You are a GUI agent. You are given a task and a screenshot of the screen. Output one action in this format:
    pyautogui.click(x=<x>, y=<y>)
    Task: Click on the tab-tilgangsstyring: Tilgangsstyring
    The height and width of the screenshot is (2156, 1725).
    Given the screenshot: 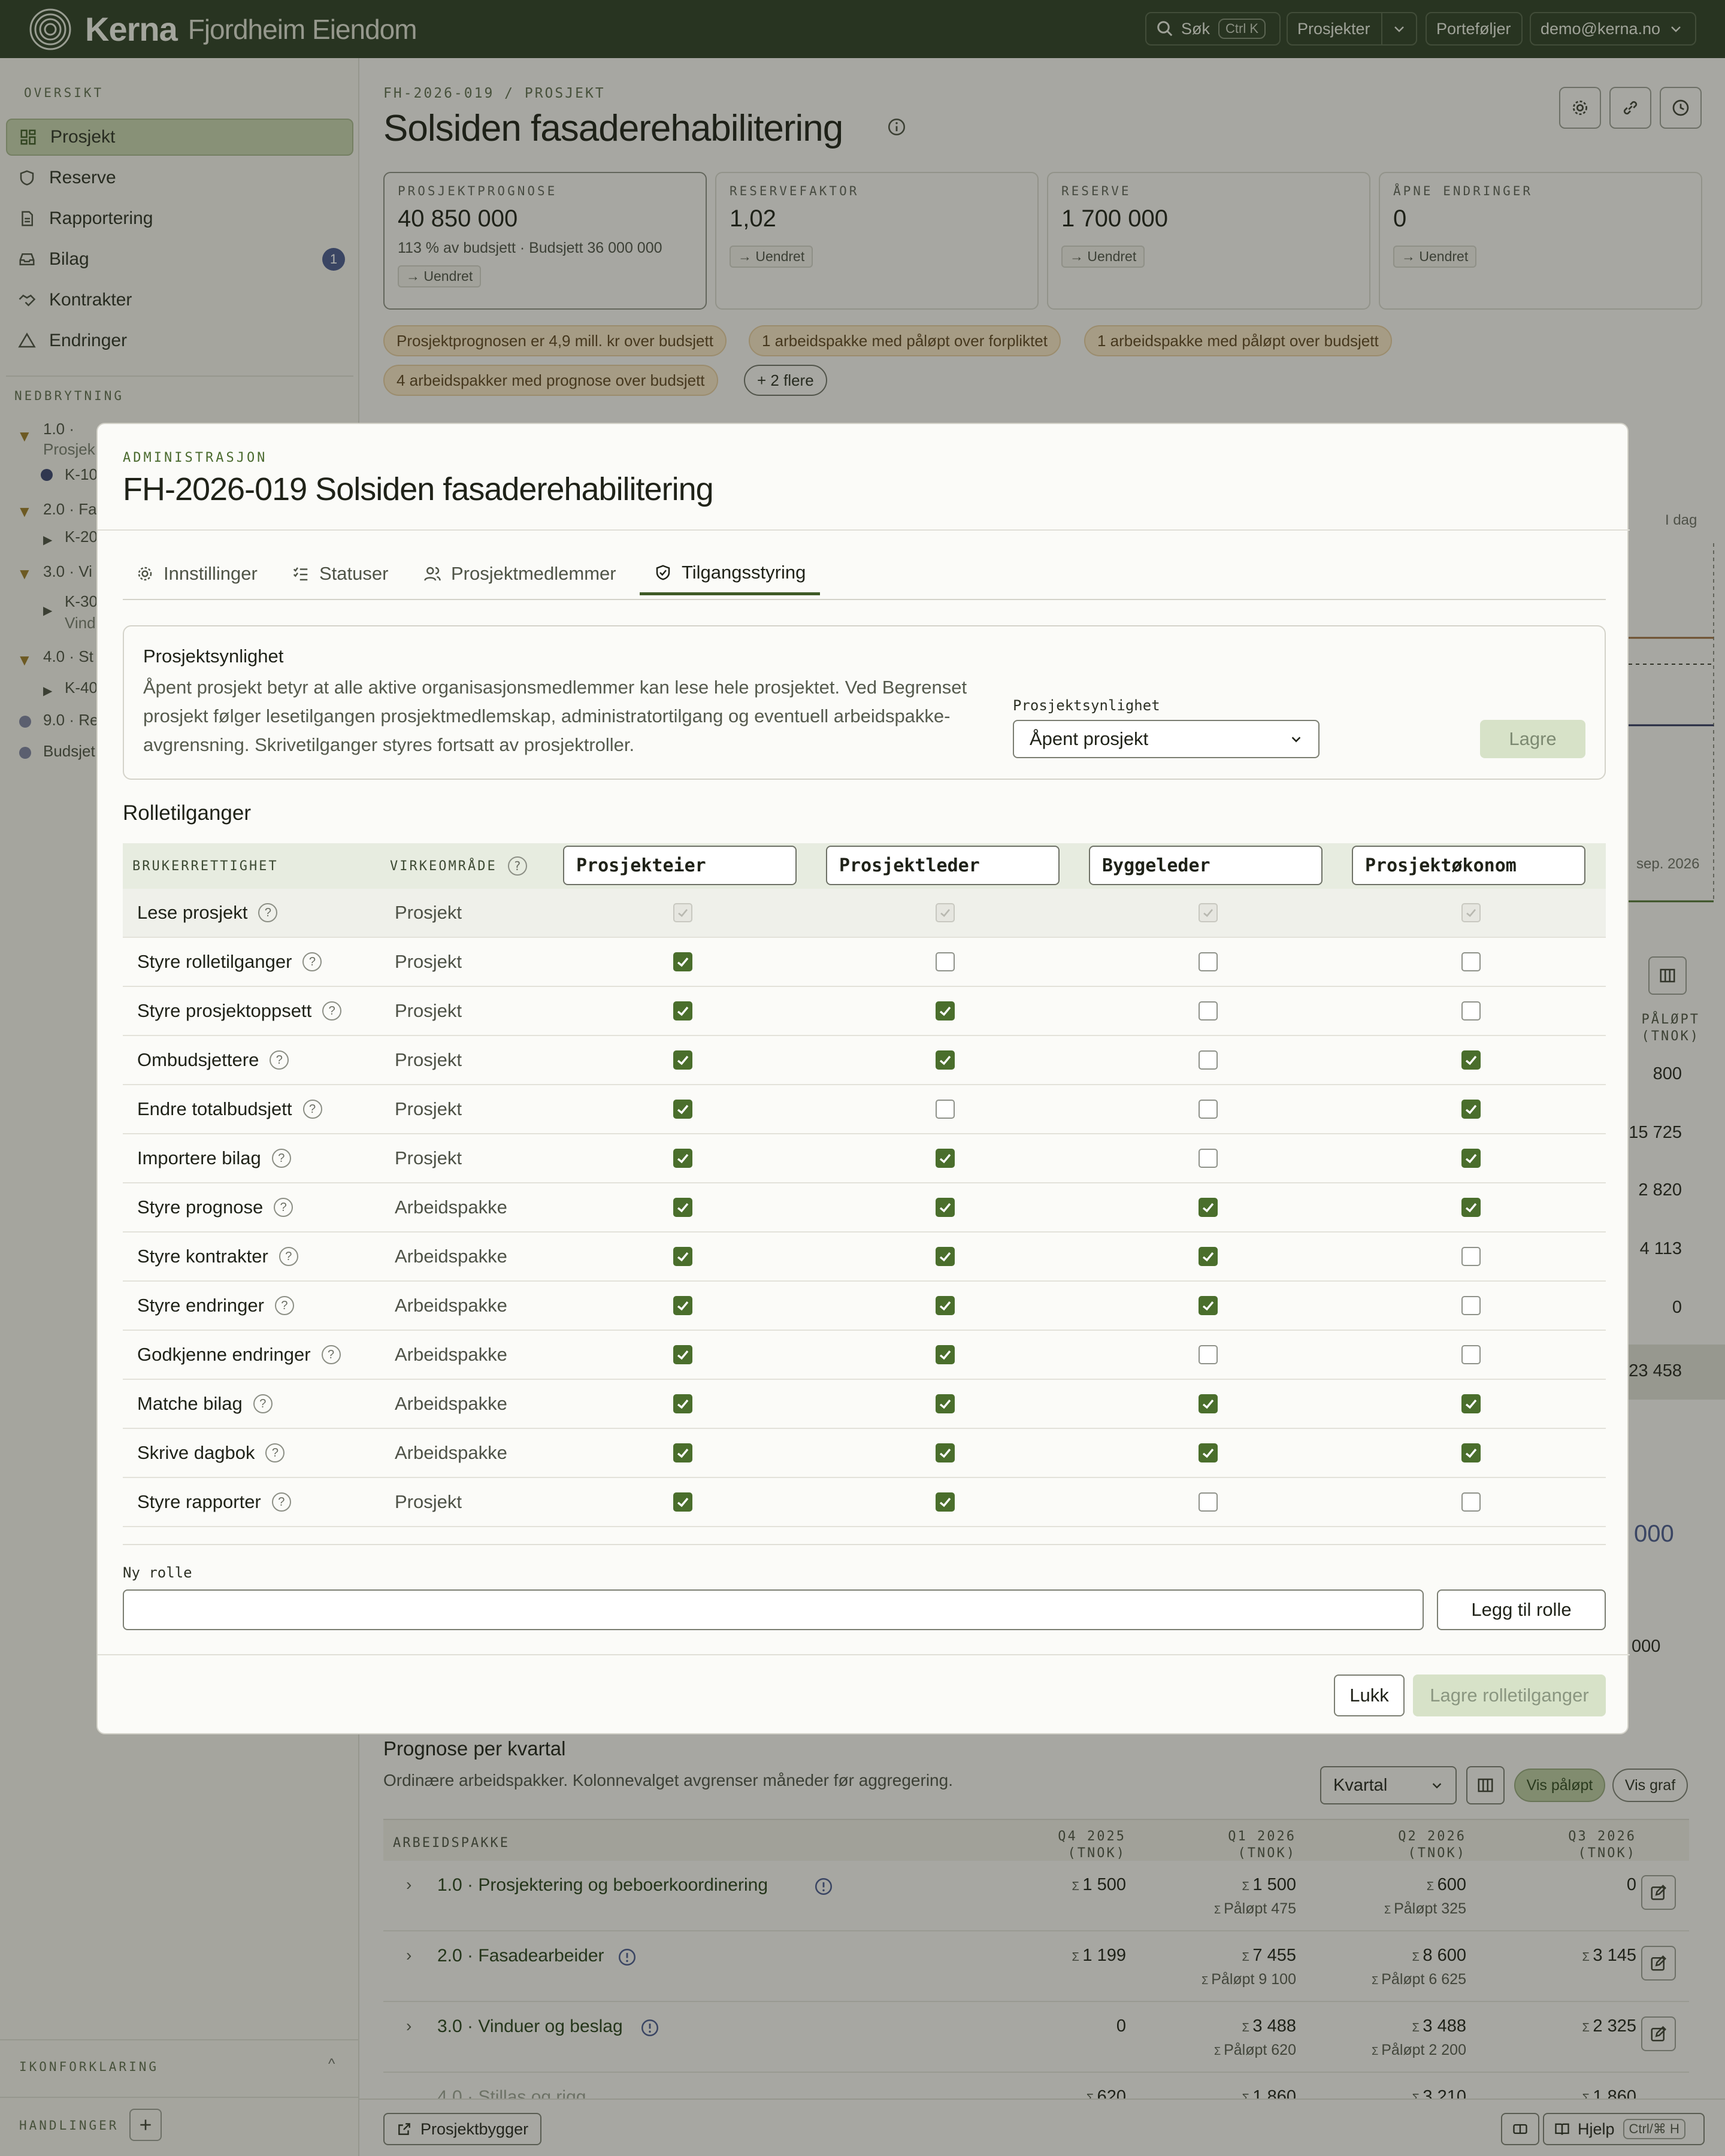 What is the action you would take?
    pyautogui.click(x=731, y=574)
    